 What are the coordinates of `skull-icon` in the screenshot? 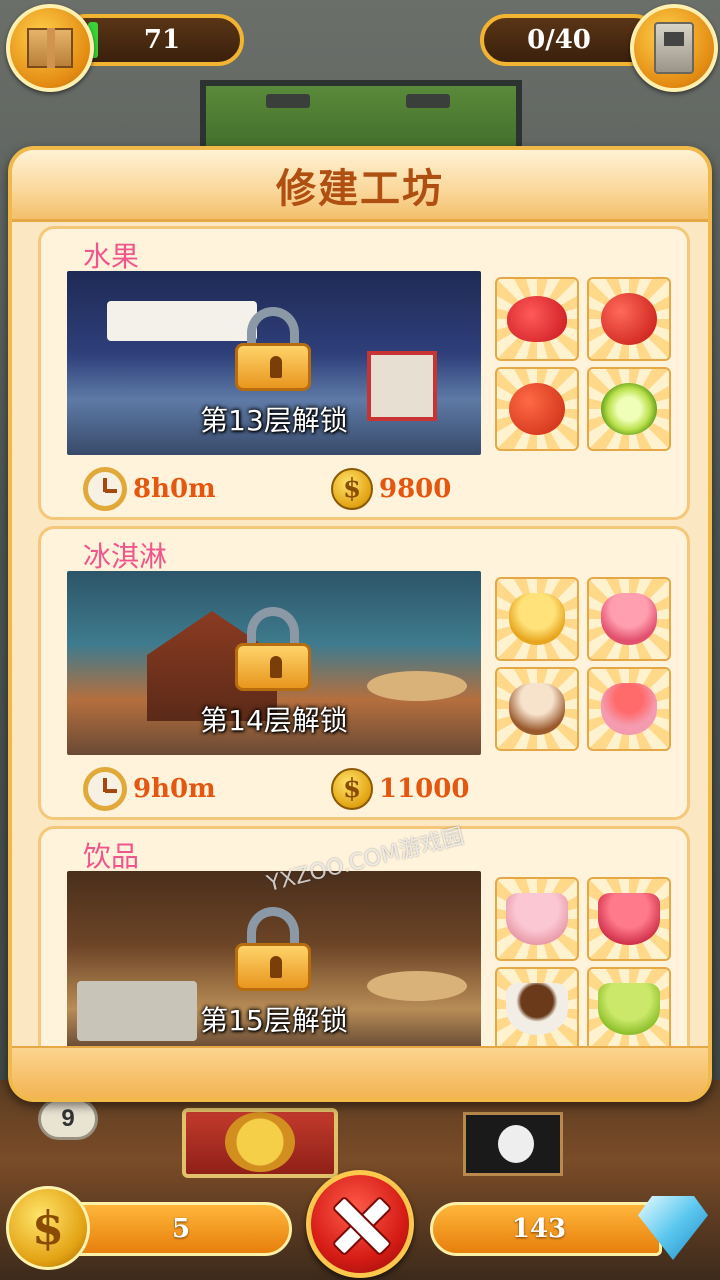 It's located at (516, 1144).